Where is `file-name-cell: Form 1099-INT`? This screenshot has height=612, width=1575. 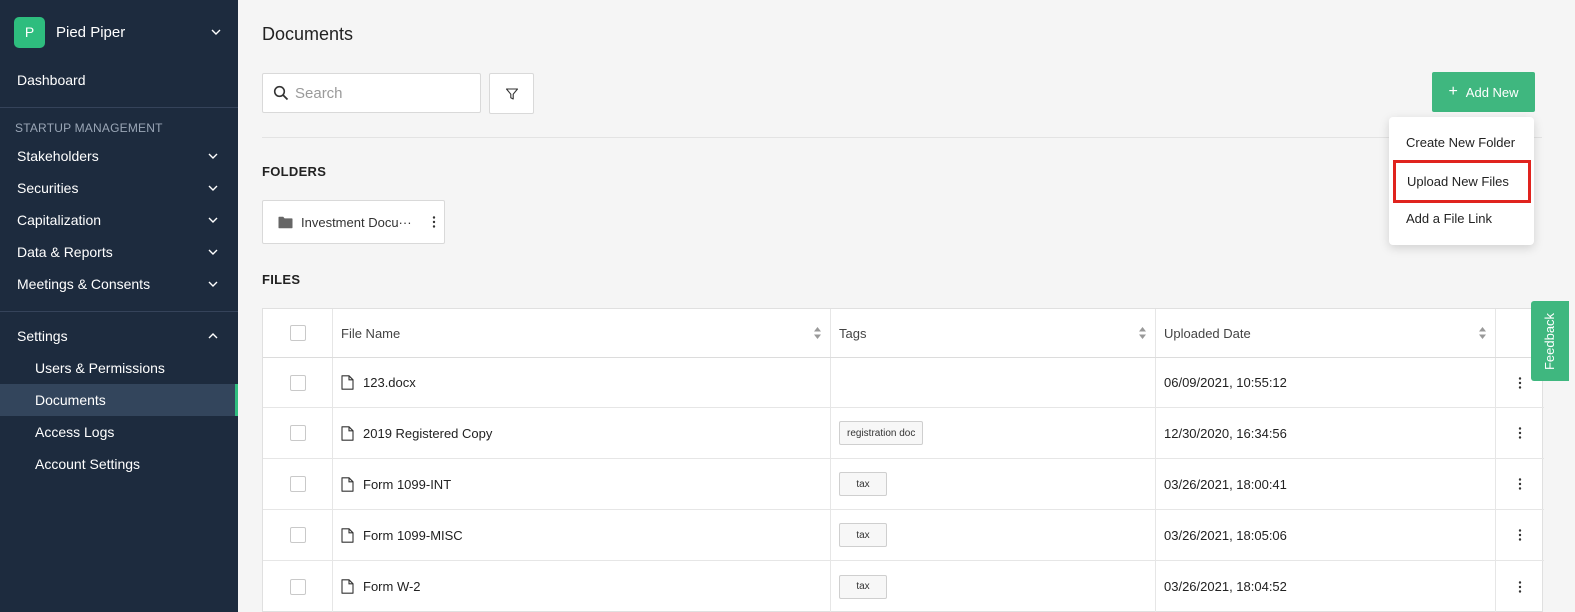 file-name-cell: Form 1099-INT is located at coordinates (582, 484).